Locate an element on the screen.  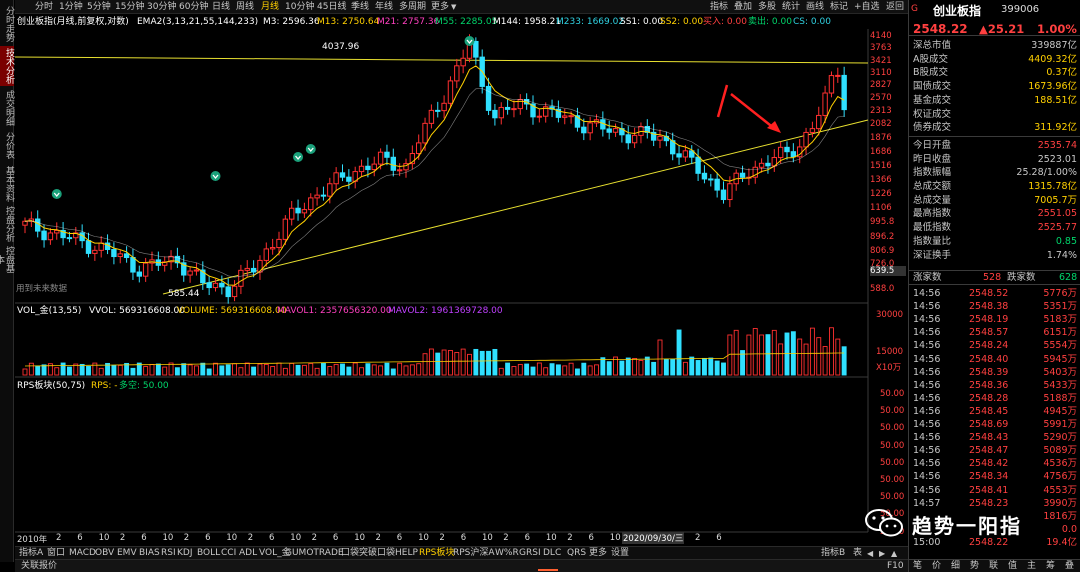
period-month: 月线 is located at coordinates (270, 7).